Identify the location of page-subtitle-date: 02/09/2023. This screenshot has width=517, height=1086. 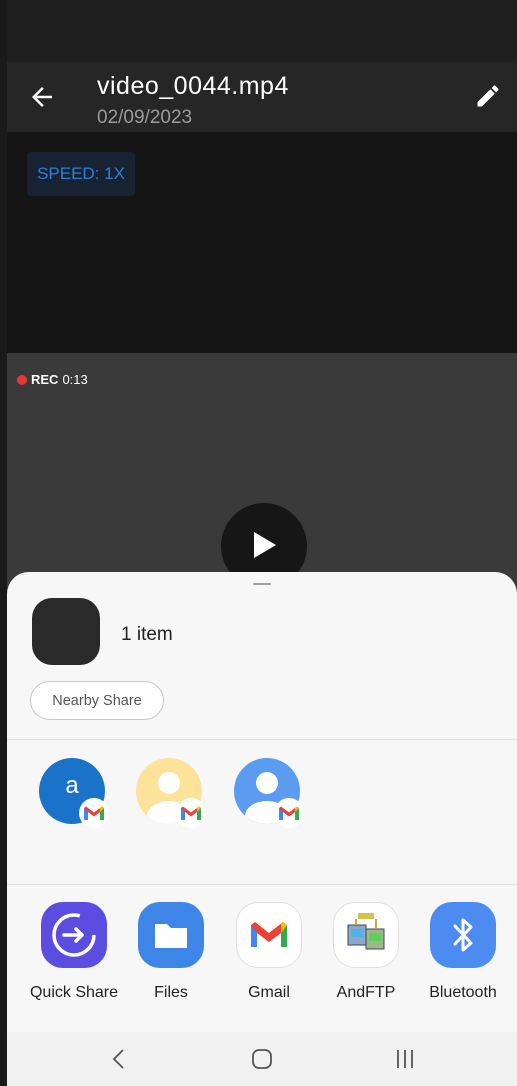
(145, 117).